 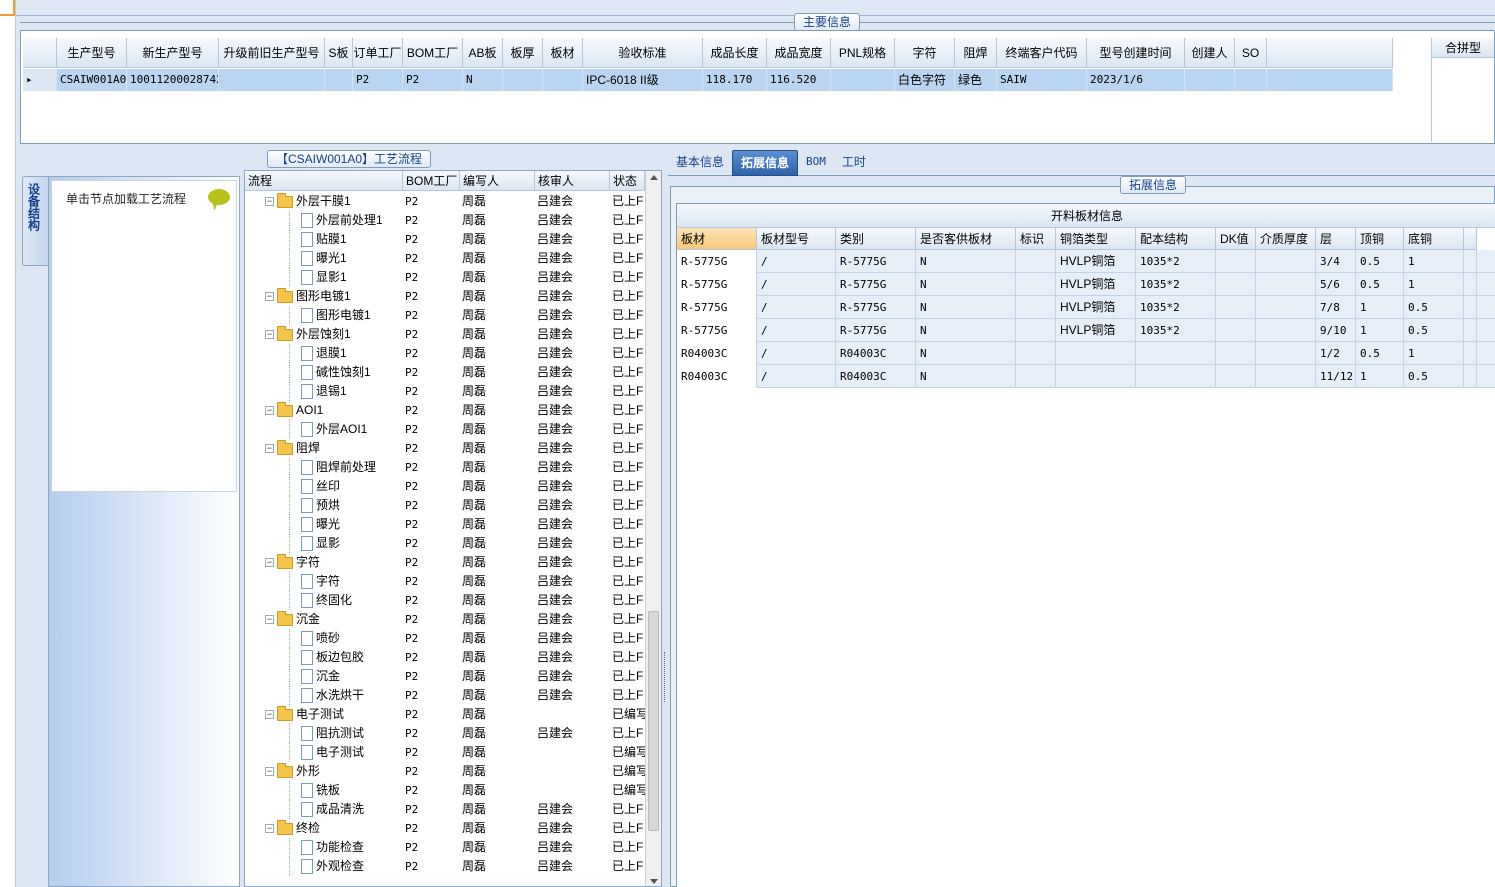 What do you see at coordinates (294, 409) in the screenshot?
I see `tree-node: − AOI1` at bounding box center [294, 409].